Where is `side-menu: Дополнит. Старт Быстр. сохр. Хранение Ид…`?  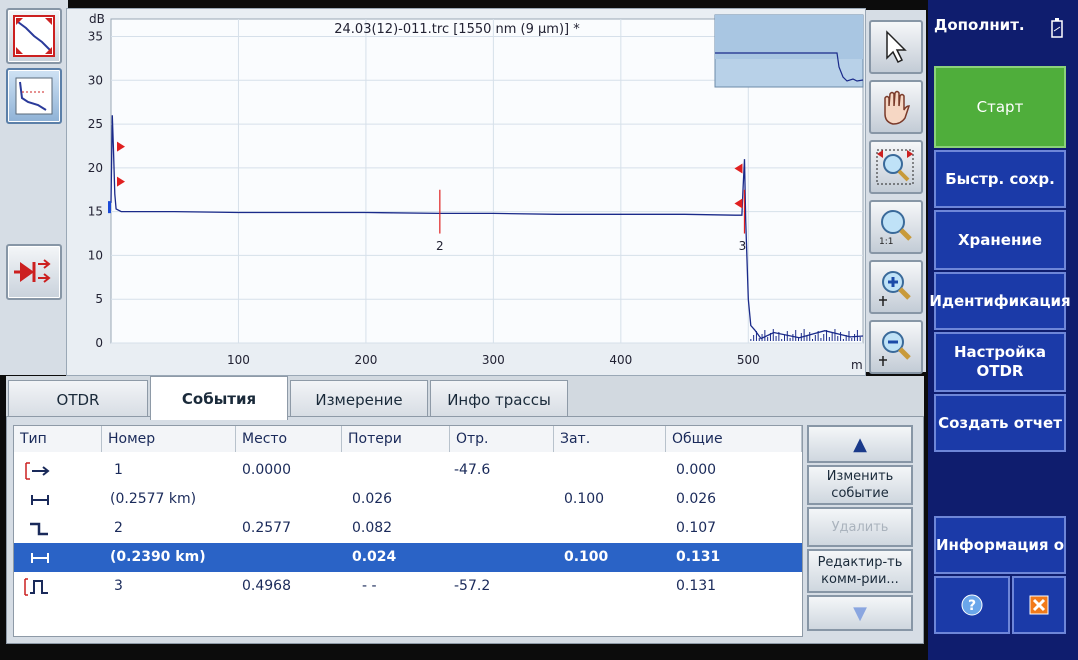
side-menu: Дополнит. Старт Быстр. сохр. Хранение Ид… is located at coordinates (1003, 330).